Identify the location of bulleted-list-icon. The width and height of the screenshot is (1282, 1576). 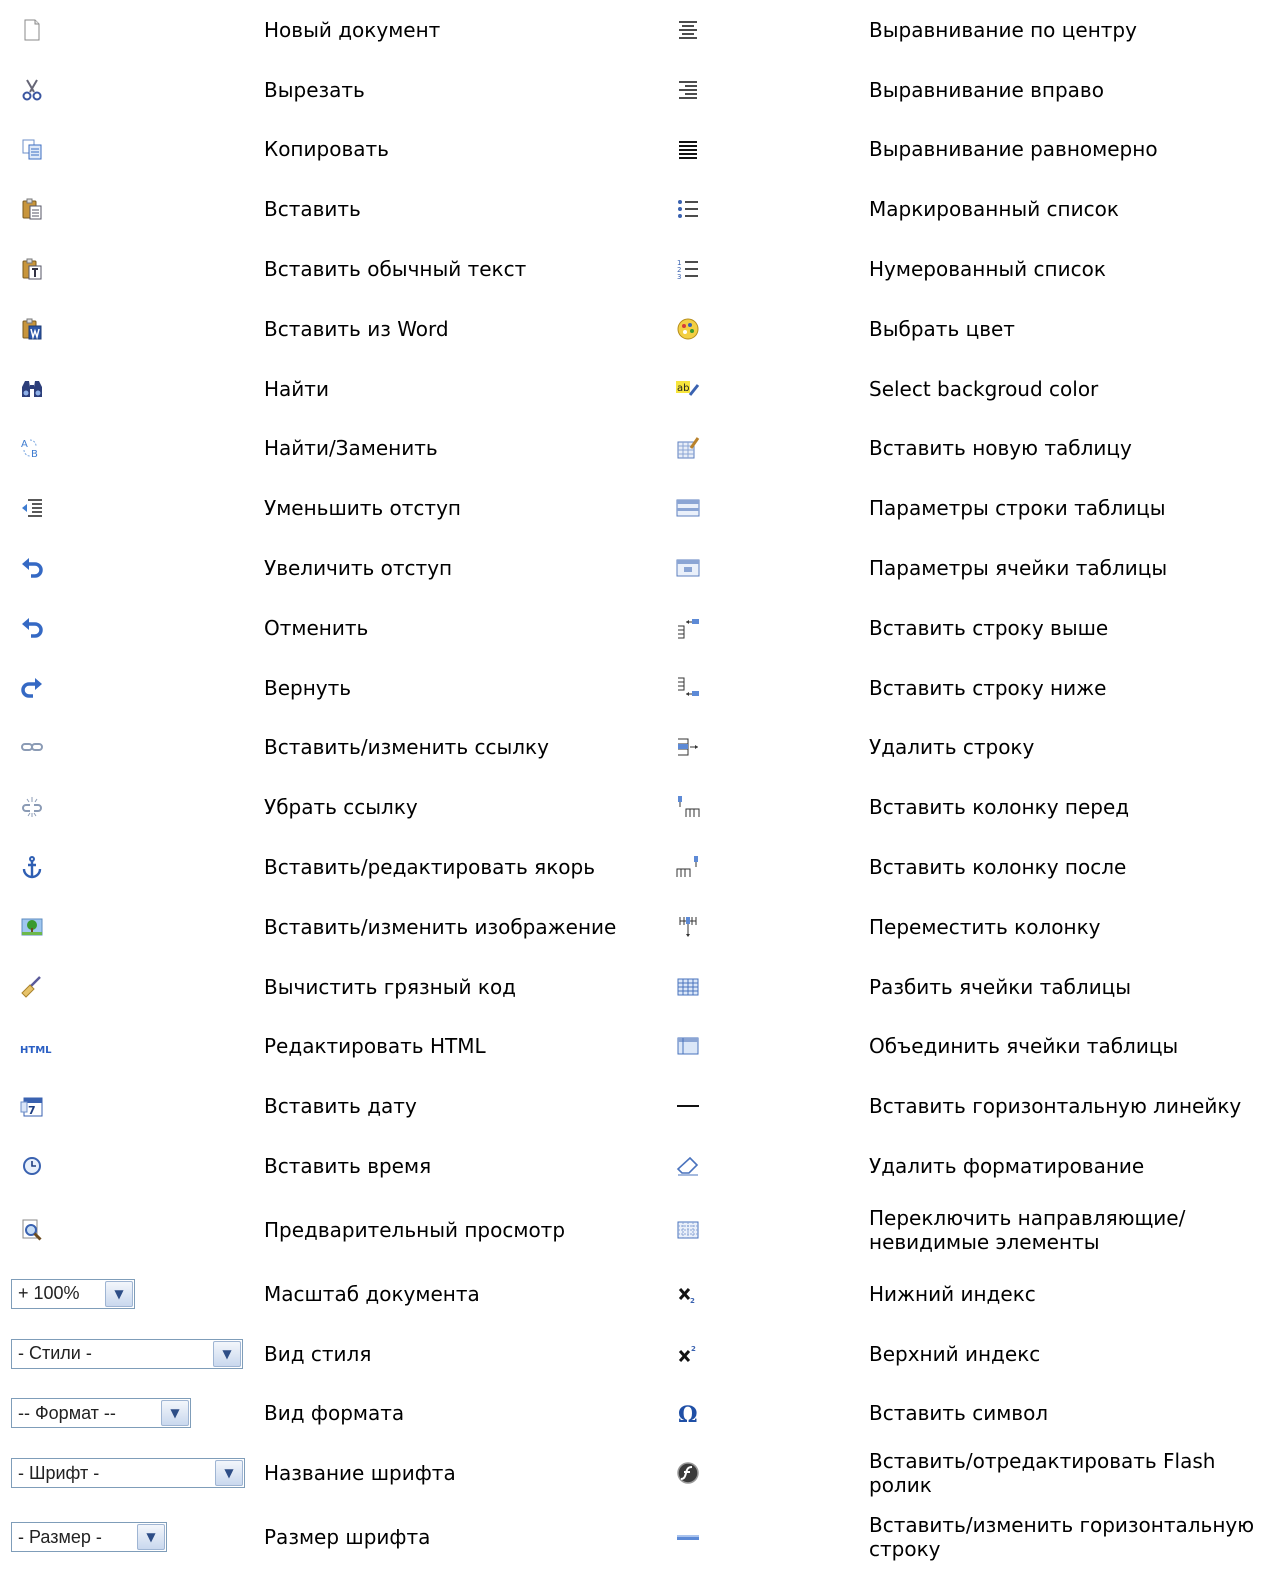
(688, 209).